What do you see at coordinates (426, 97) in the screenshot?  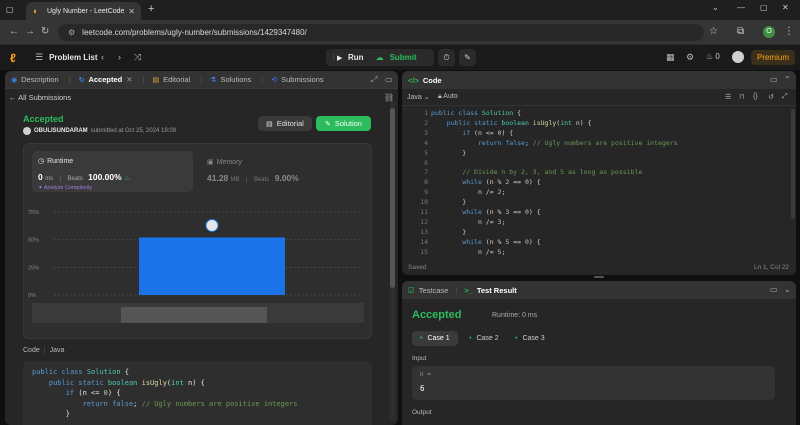 I see `chevron-down-icon: ⌄` at bounding box center [426, 97].